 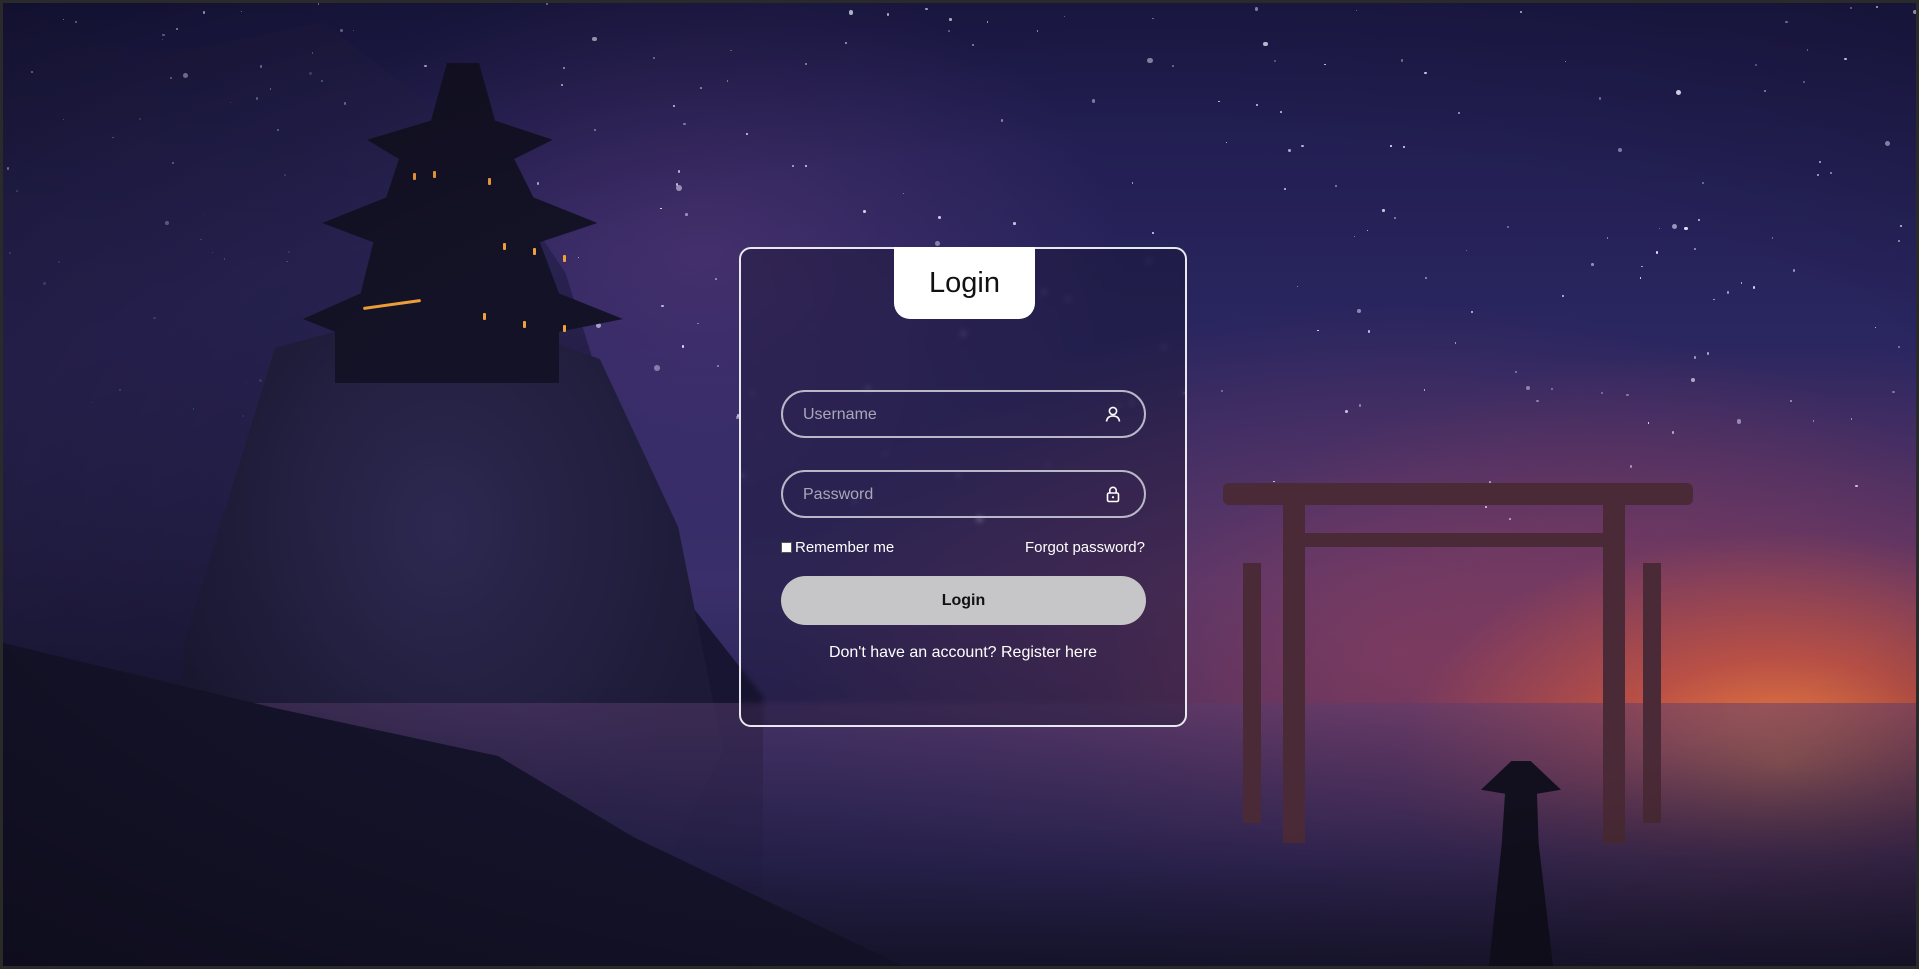 I want to click on remember-me: Remember me, so click(x=837, y=547).